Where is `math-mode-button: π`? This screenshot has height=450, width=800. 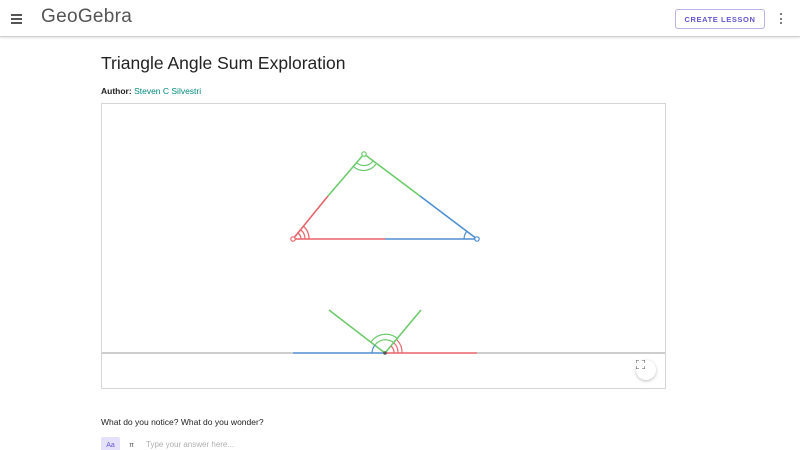 math-mode-button: π is located at coordinates (131, 443).